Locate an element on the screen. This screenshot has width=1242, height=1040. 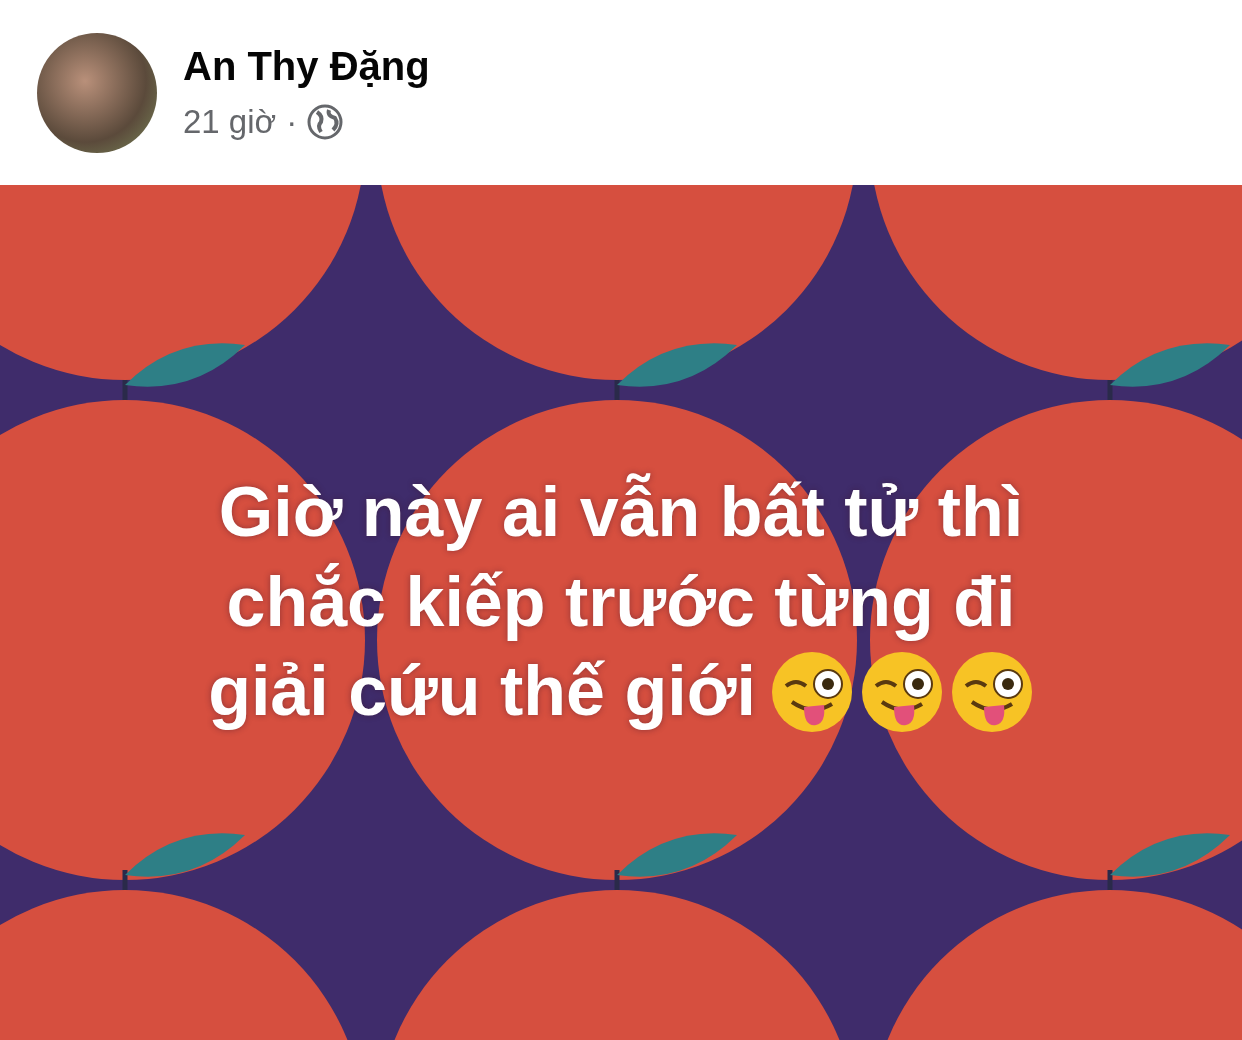
author-name: An Thy Đặng is located at coordinates (306, 66).